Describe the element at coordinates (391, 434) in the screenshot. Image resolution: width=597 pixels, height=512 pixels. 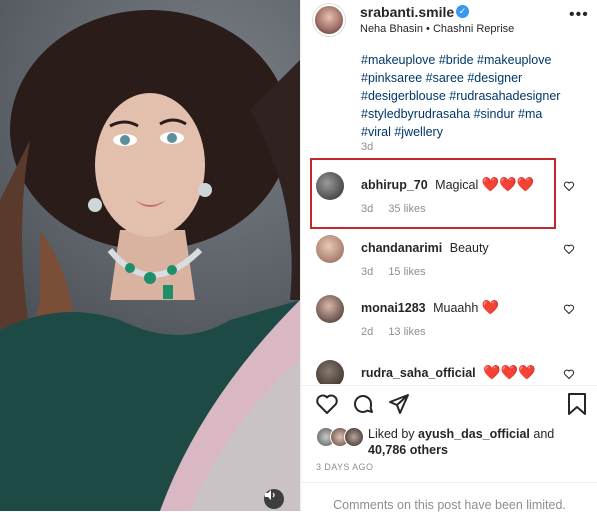
I see `liked-by-label: Liked by` at that location.